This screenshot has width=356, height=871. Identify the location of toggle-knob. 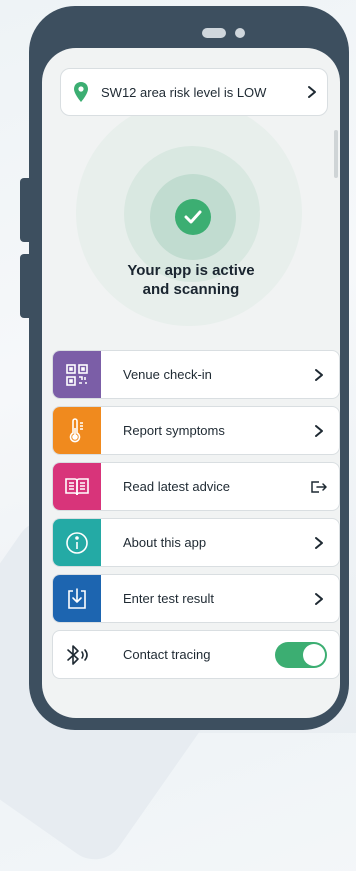
(314, 654).